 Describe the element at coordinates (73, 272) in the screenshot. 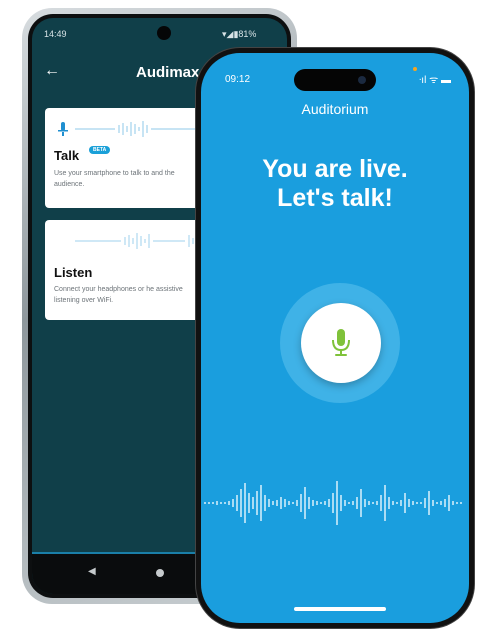

I see `listen-card-title: Listen` at that location.